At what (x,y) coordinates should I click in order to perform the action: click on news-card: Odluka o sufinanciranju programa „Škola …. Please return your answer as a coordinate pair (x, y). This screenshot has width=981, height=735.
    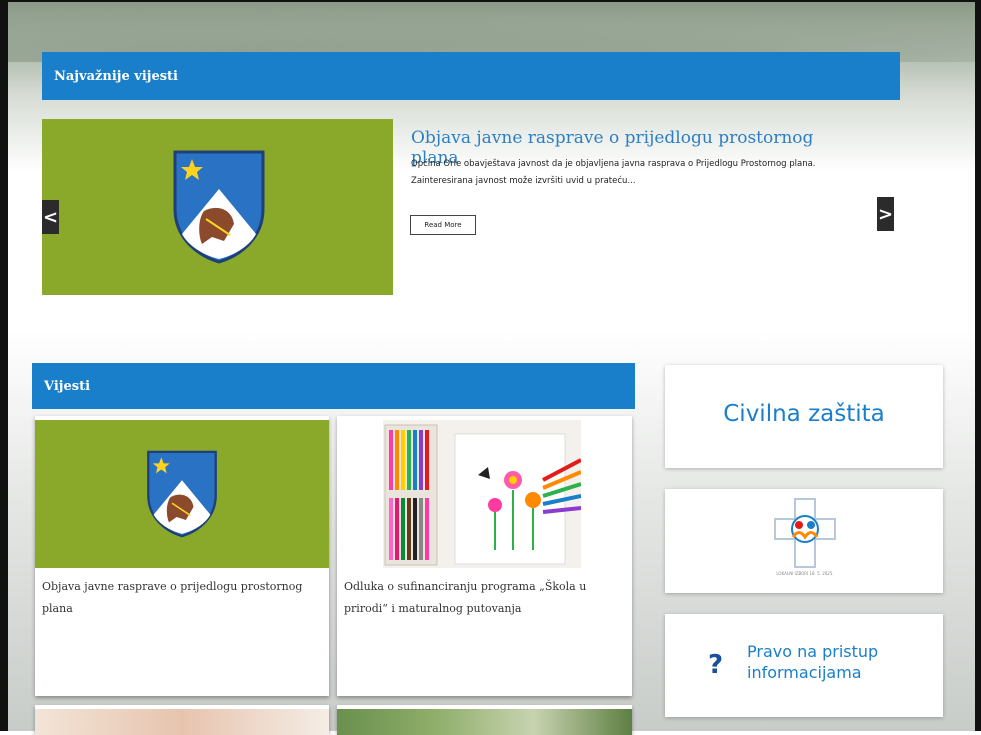
    Looking at the image, I should click on (484, 556).